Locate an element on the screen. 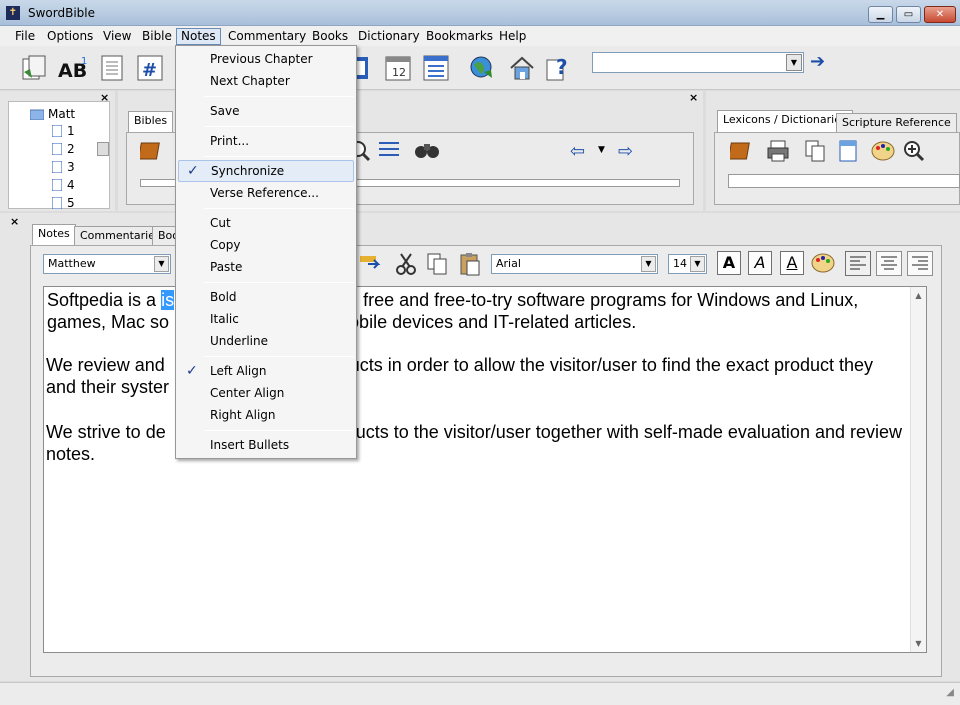 This screenshot has height=705, width=960. tab-notes: Notes is located at coordinates (54, 235).